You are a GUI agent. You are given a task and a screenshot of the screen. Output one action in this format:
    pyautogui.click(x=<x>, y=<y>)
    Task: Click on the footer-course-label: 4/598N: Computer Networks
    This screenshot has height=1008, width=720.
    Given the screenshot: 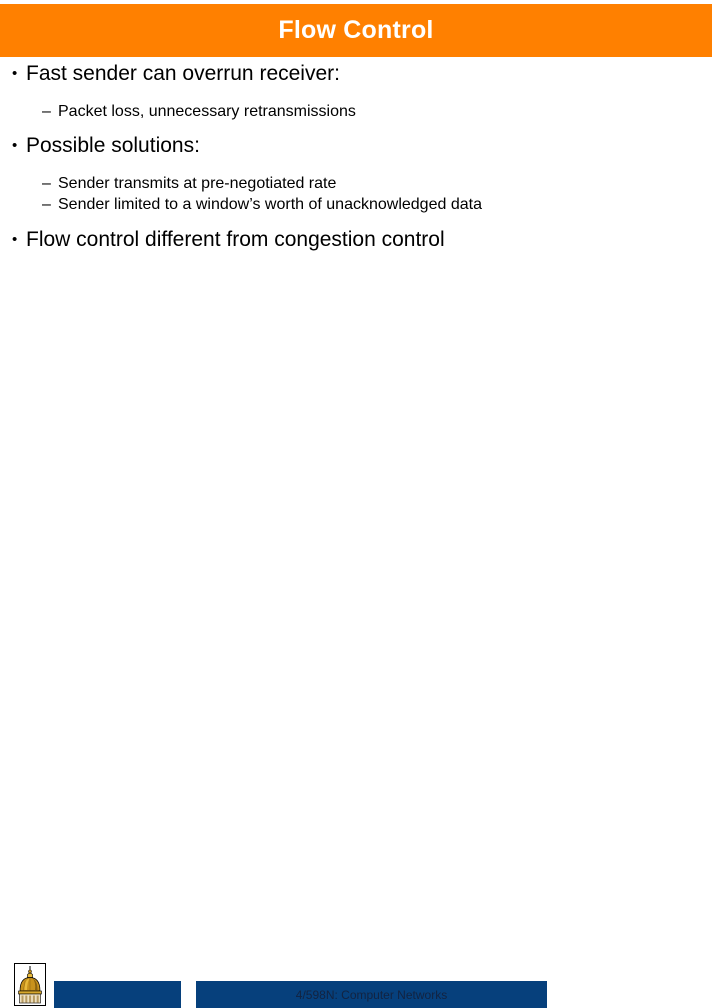 What is the action you would take?
    pyautogui.click(x=371, y=994)
    